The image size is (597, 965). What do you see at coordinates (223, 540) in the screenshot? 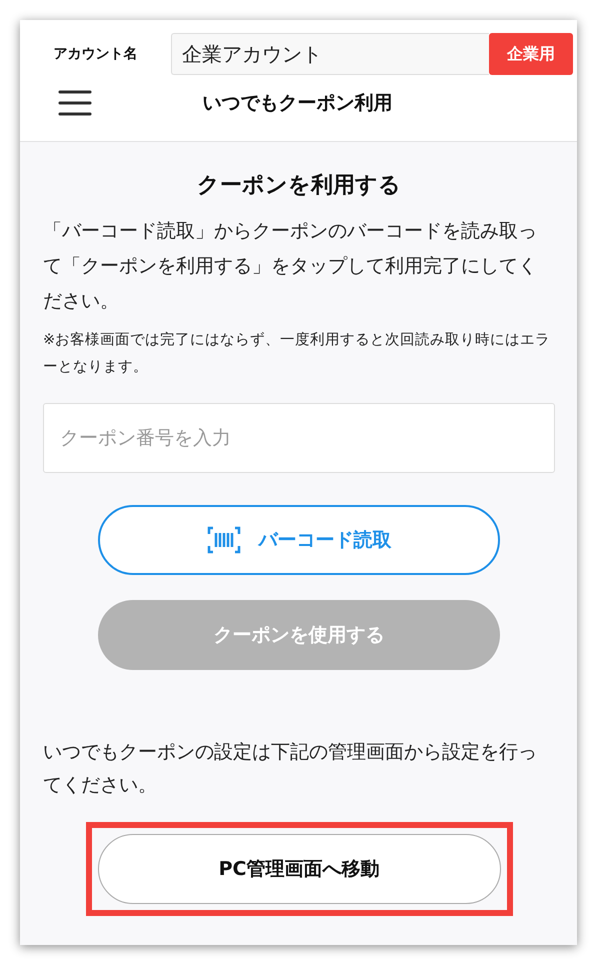
I see `barcode-icon` at bounding box center [223, 540].